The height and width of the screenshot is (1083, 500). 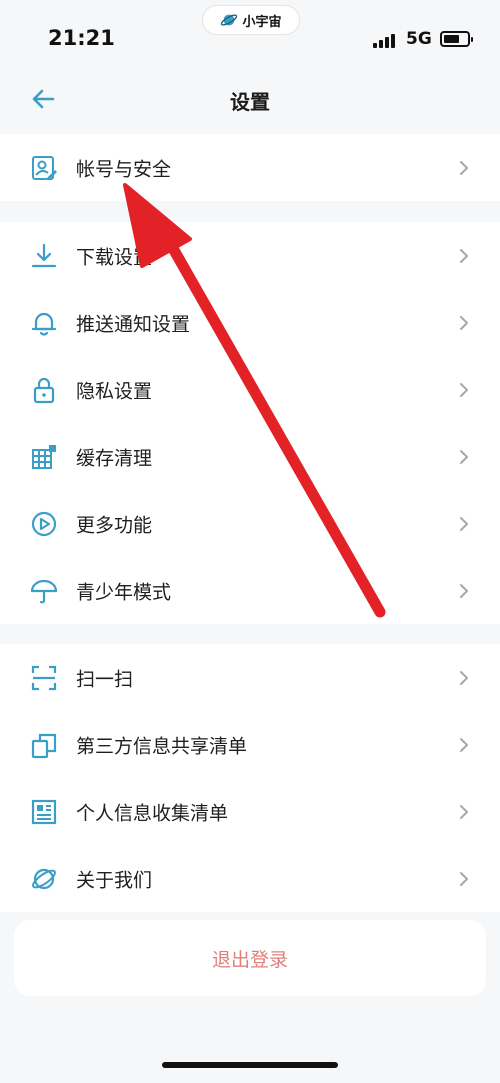 I want to click on settings-row-label: 隐私设置, so click(x=114, y=391).